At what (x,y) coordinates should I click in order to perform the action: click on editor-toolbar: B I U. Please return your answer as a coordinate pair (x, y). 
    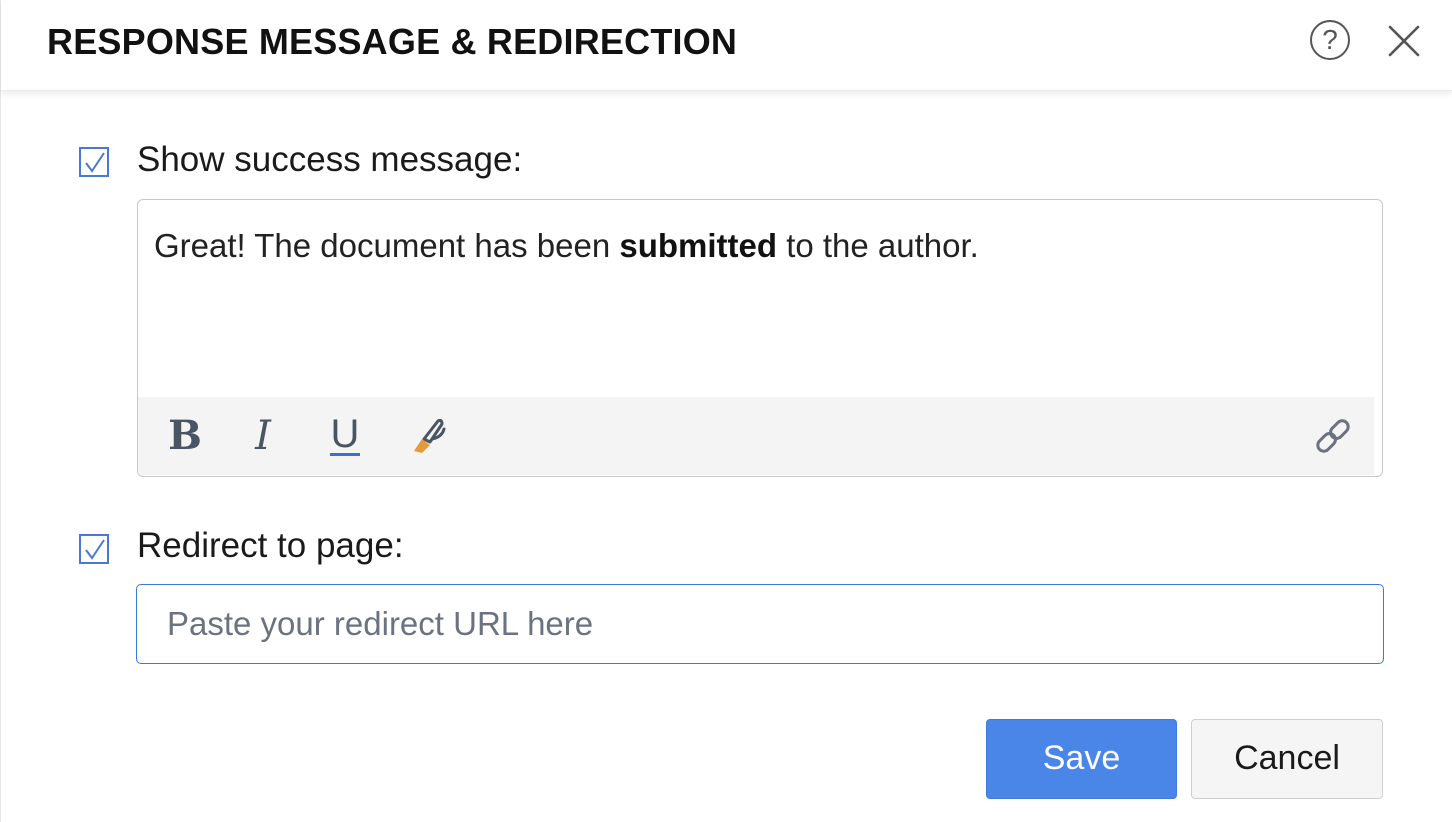
    Looking at the image, I should click on (756, 436).